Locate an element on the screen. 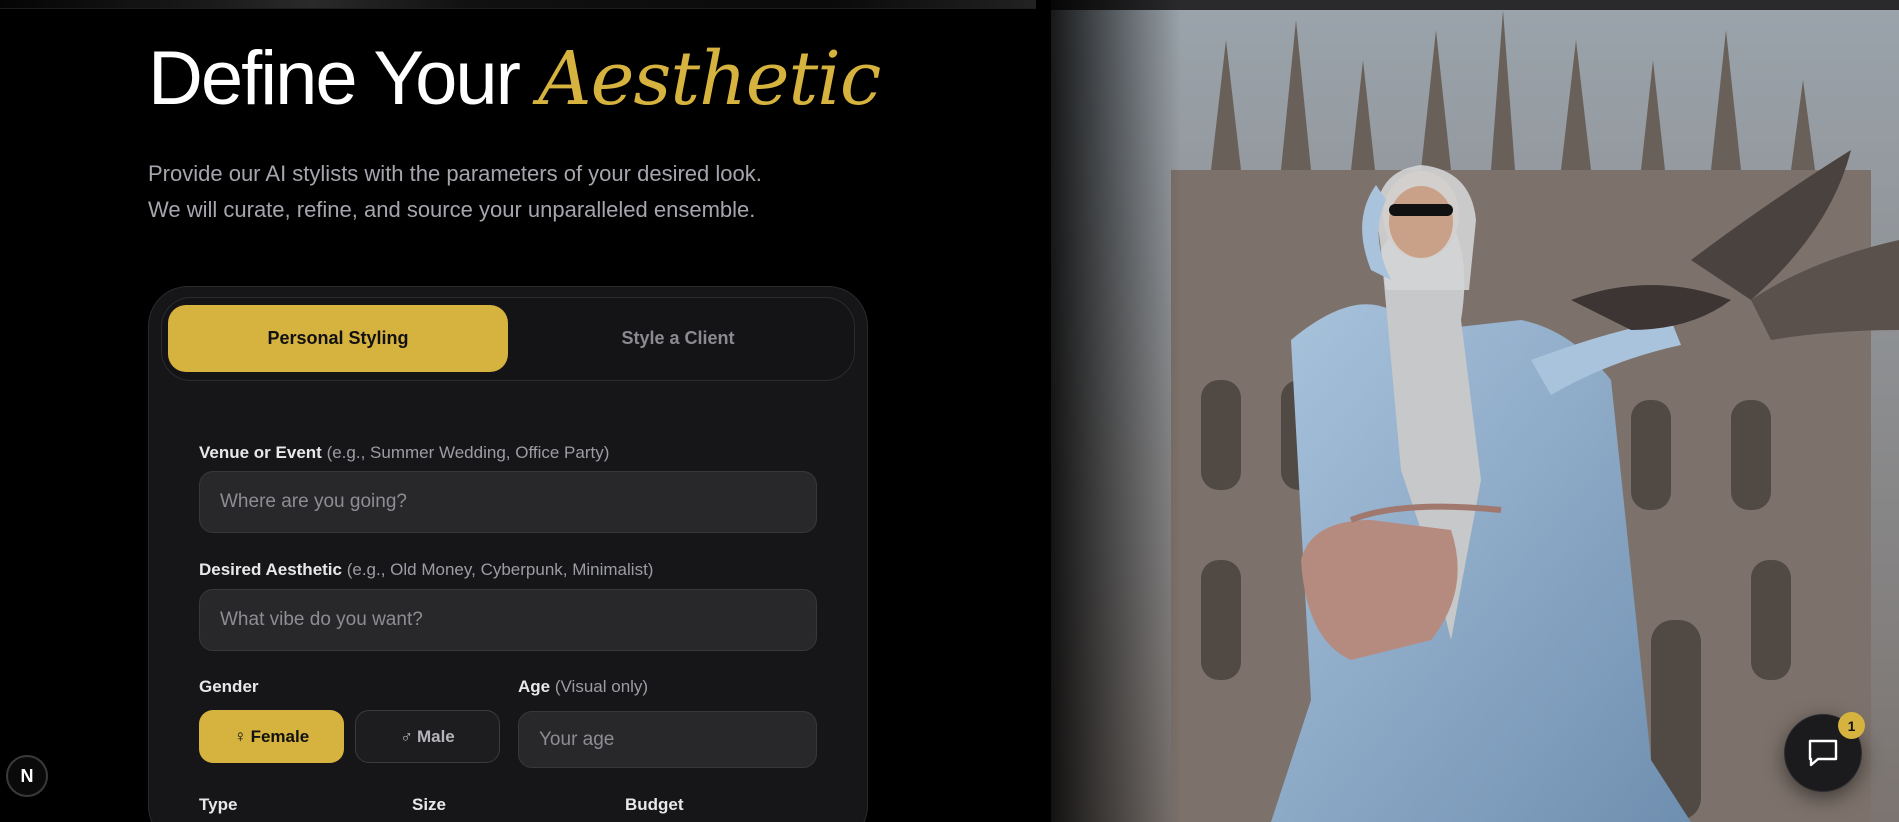 The image size is (1899, 822). gender-female-button: ♀ Female is located at coordinates (271, 736).